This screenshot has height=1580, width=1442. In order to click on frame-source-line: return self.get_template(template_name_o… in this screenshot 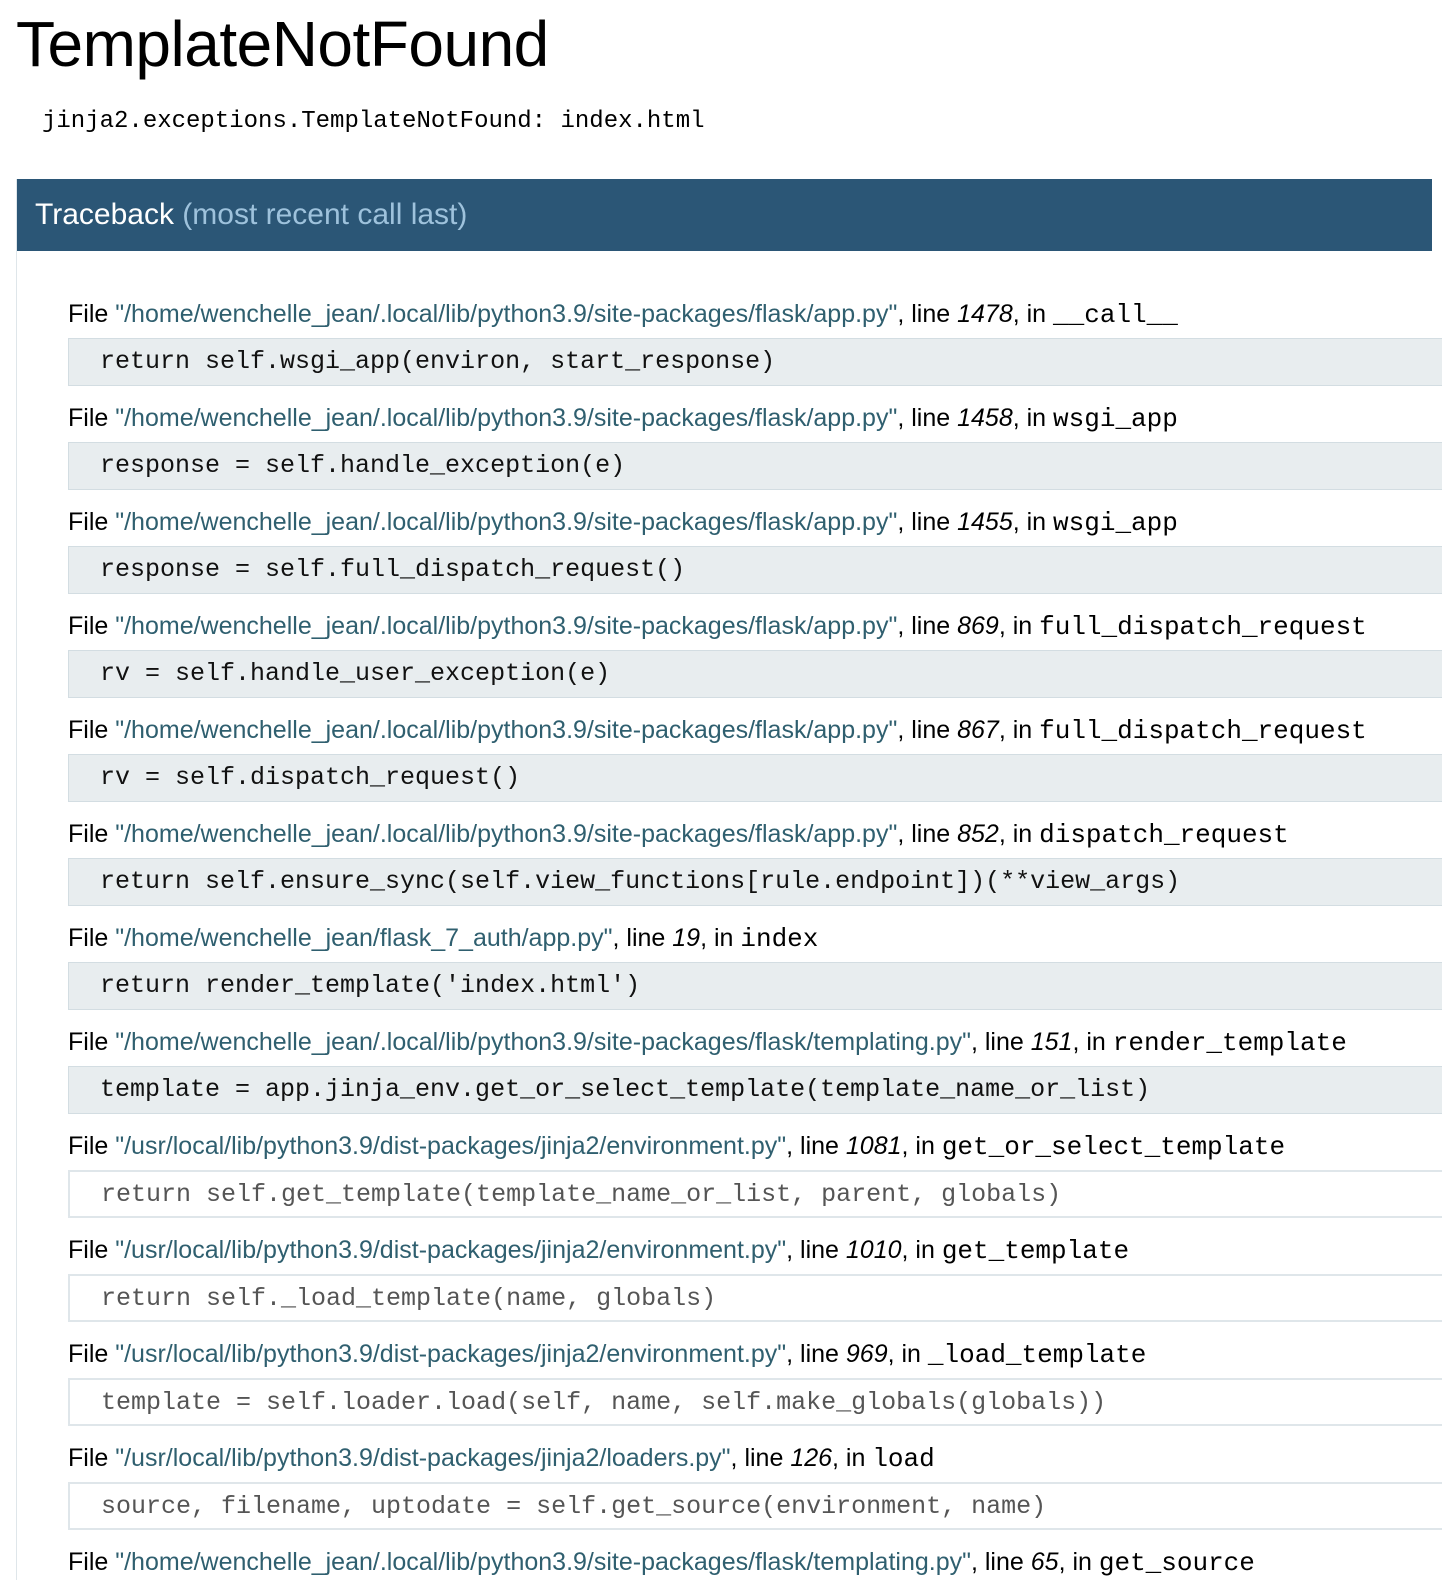, I will do `click(755, 1194)`.